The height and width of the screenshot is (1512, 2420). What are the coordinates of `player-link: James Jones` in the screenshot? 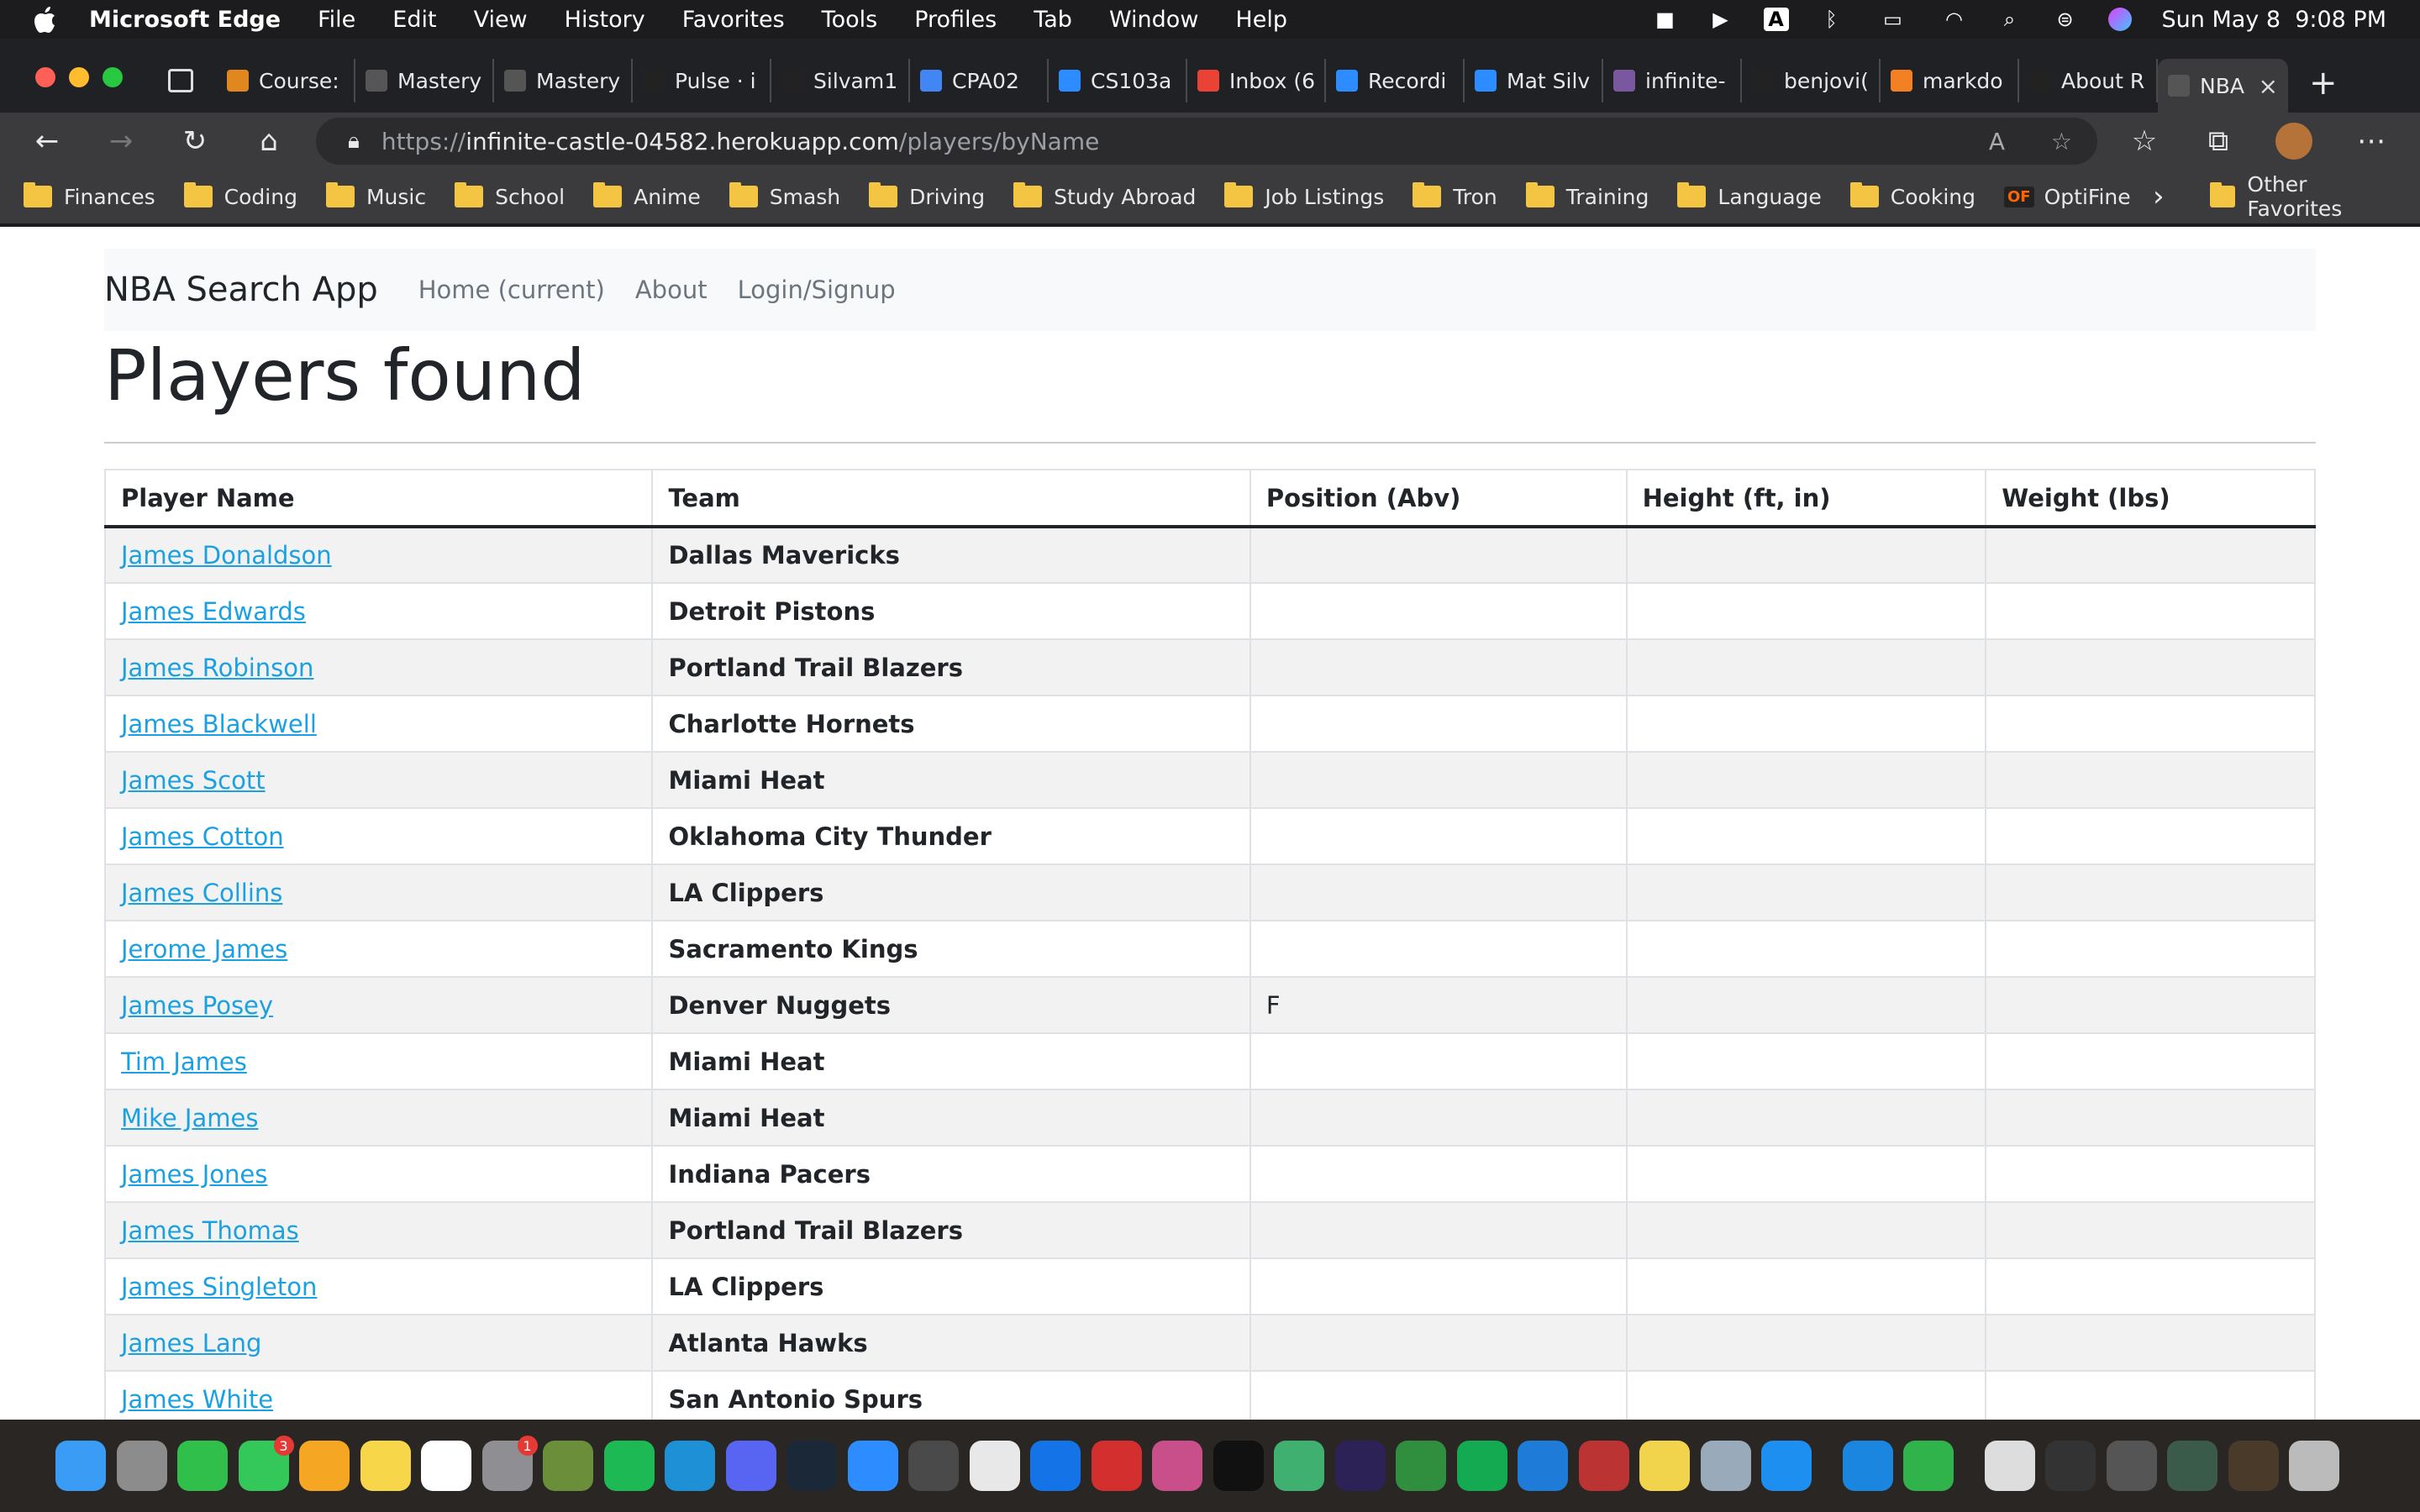 It's located at (194, 1174).